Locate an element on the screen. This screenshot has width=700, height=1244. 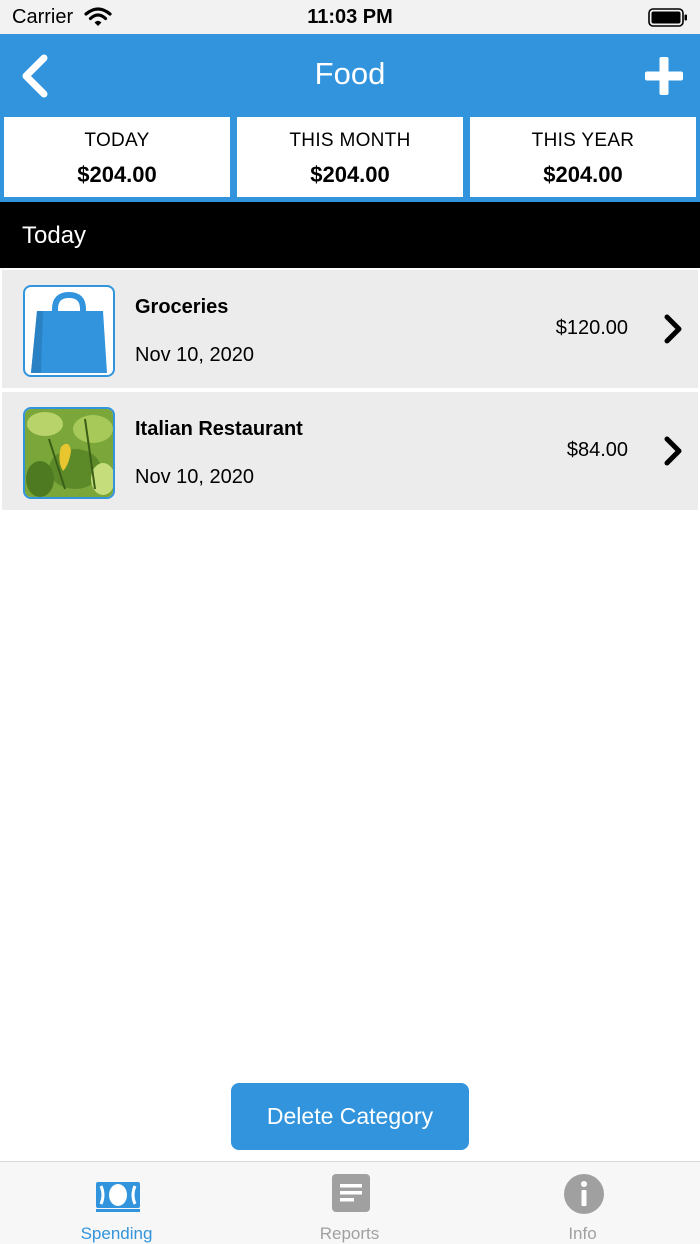
tab-label: Spending is located at coordinates (116, 1233).